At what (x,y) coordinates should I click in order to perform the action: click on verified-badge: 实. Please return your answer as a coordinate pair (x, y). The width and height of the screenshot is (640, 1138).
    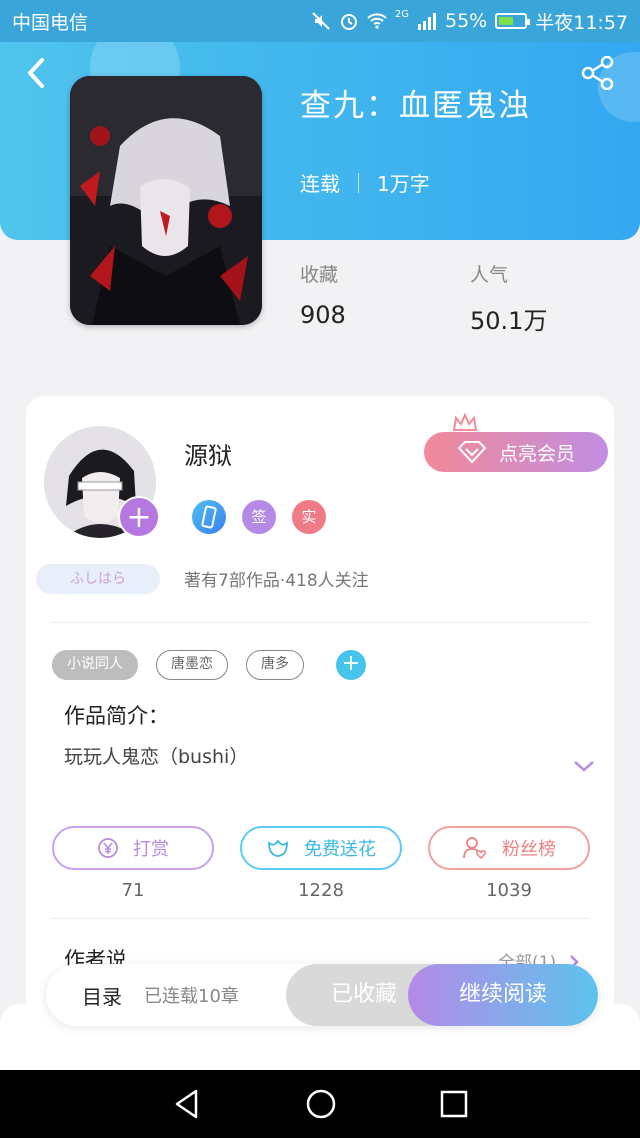
    Looking at the image, I should click on (309, 517).